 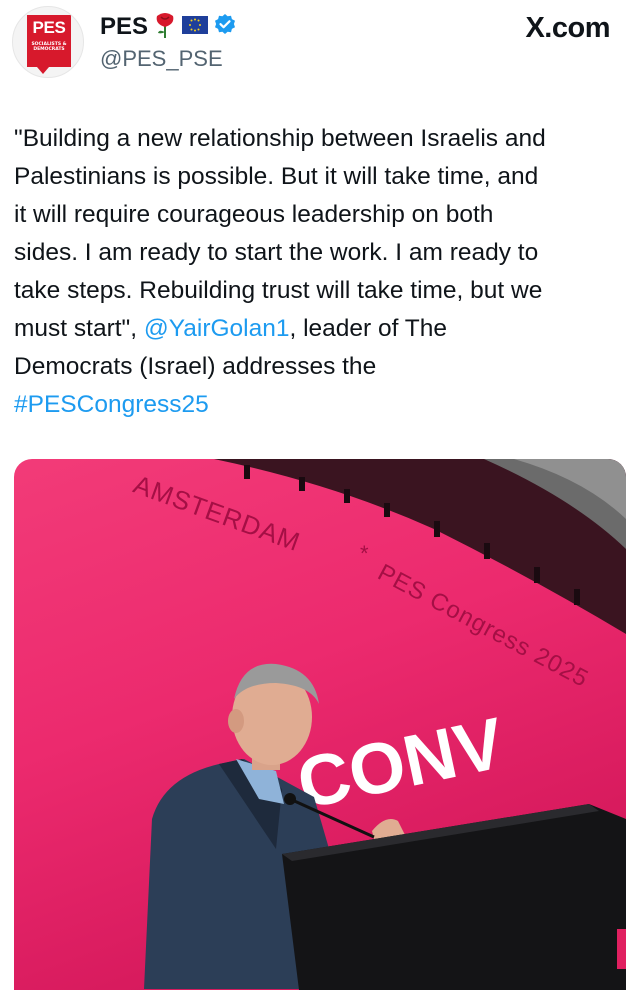 What do you see at coordinates (401, 764) in the screenshot?
I see `screen-text: CONV` at bounding box center [401, 764].